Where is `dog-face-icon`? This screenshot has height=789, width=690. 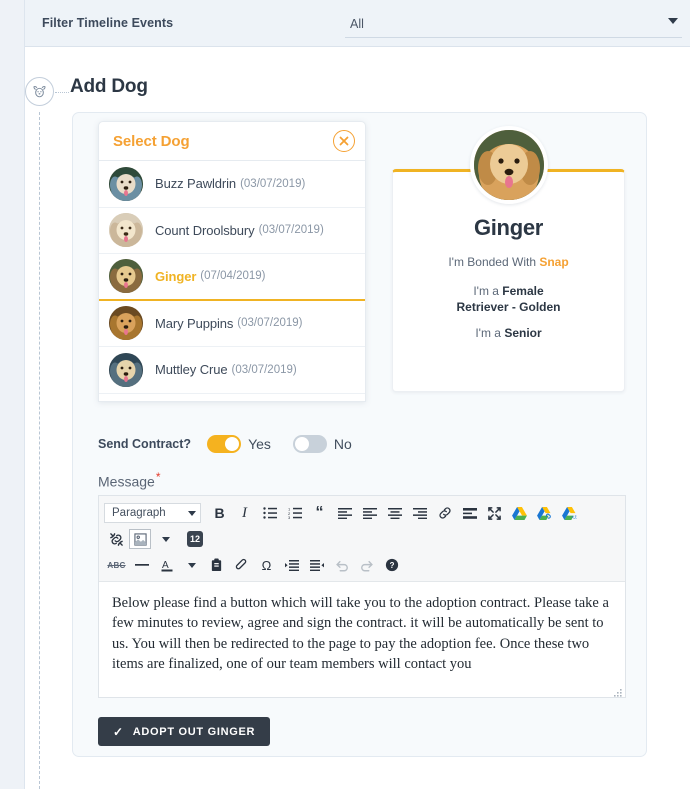 dog-face-icon is located at coordinates (39, 91).